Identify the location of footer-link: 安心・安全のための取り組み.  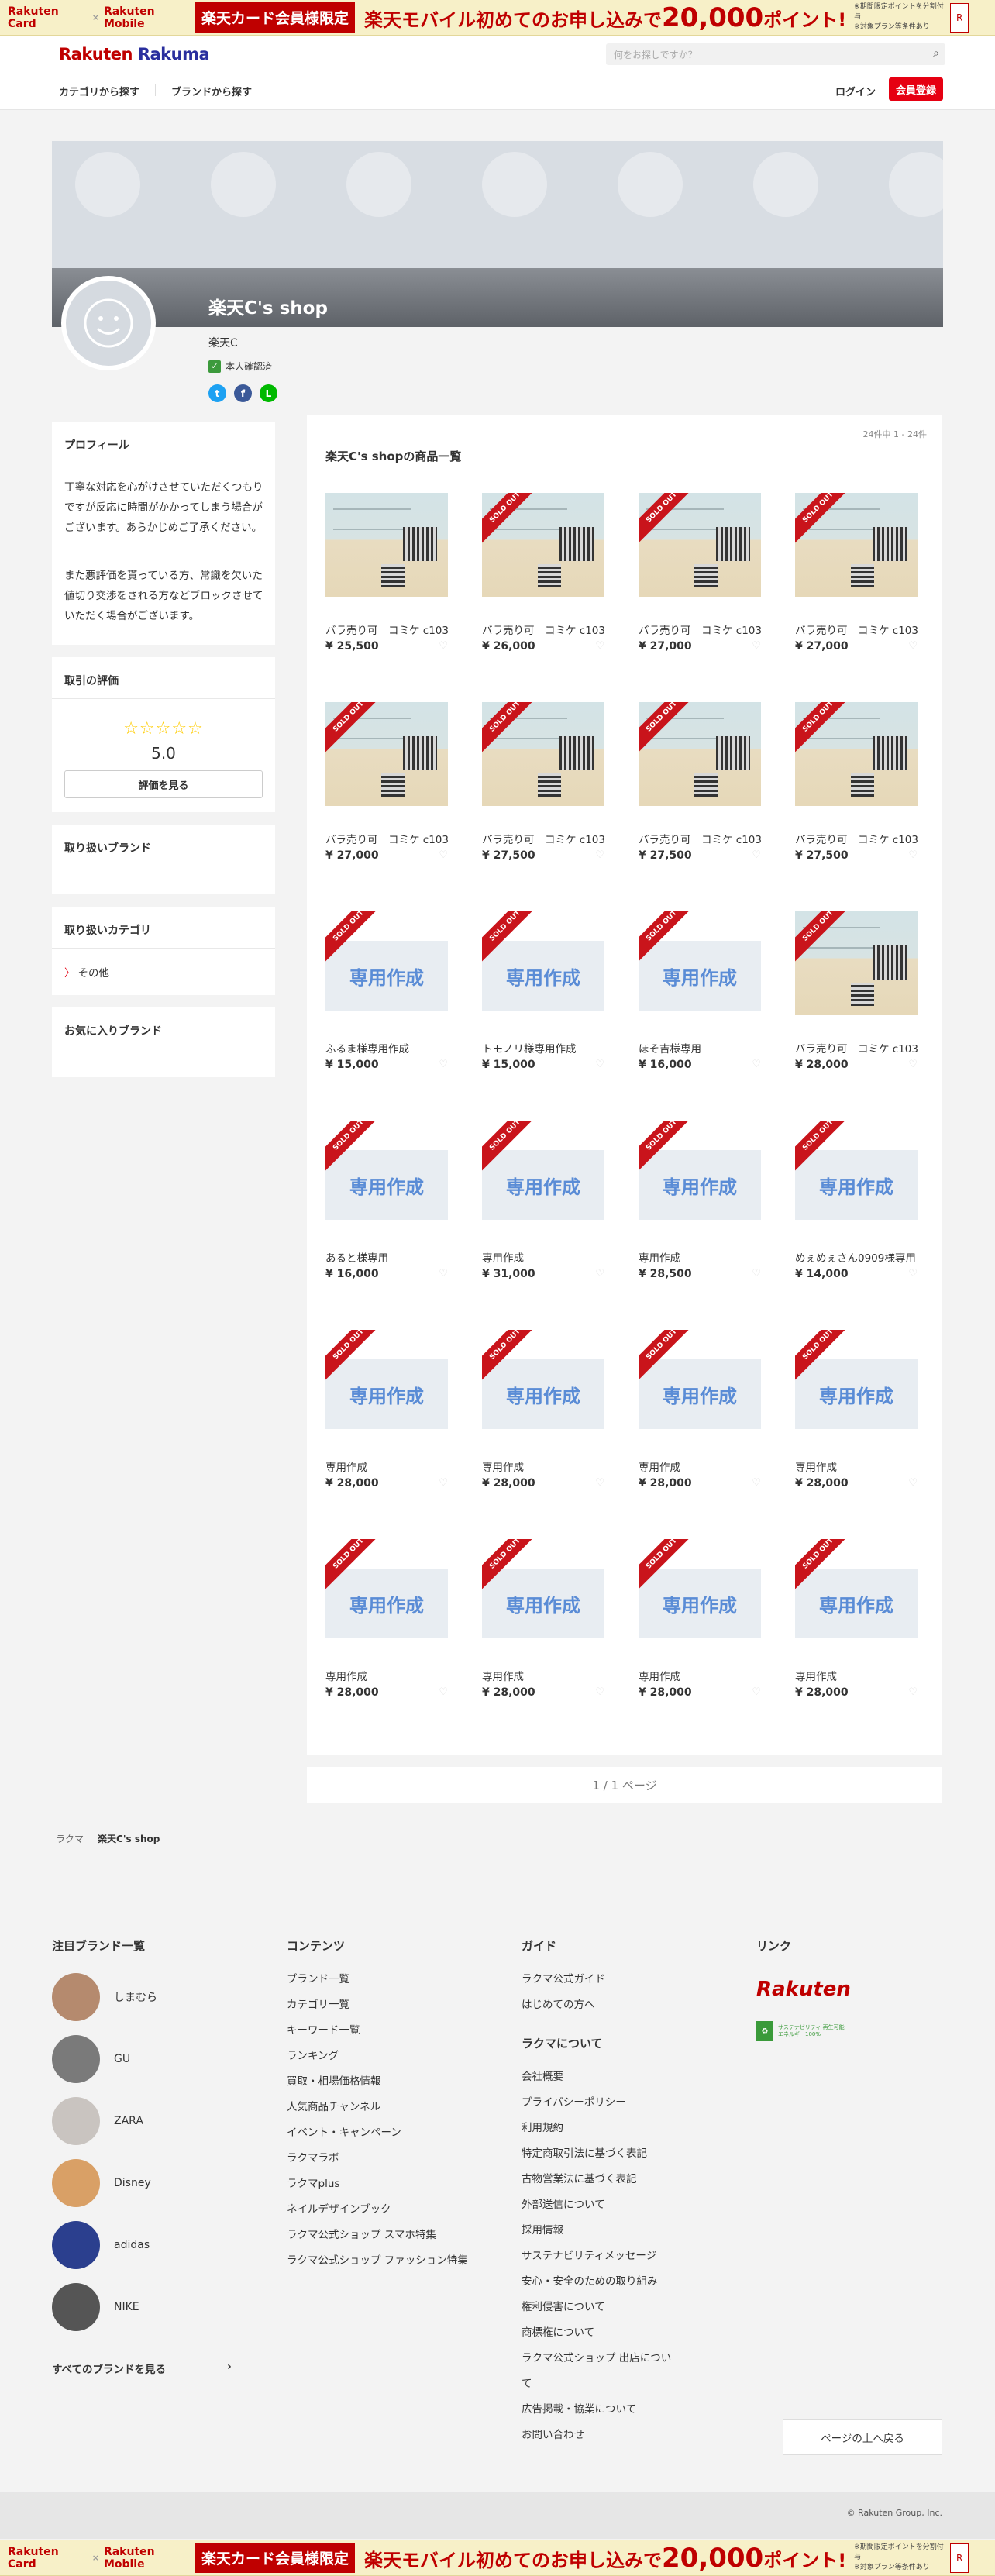
(599, 2282).